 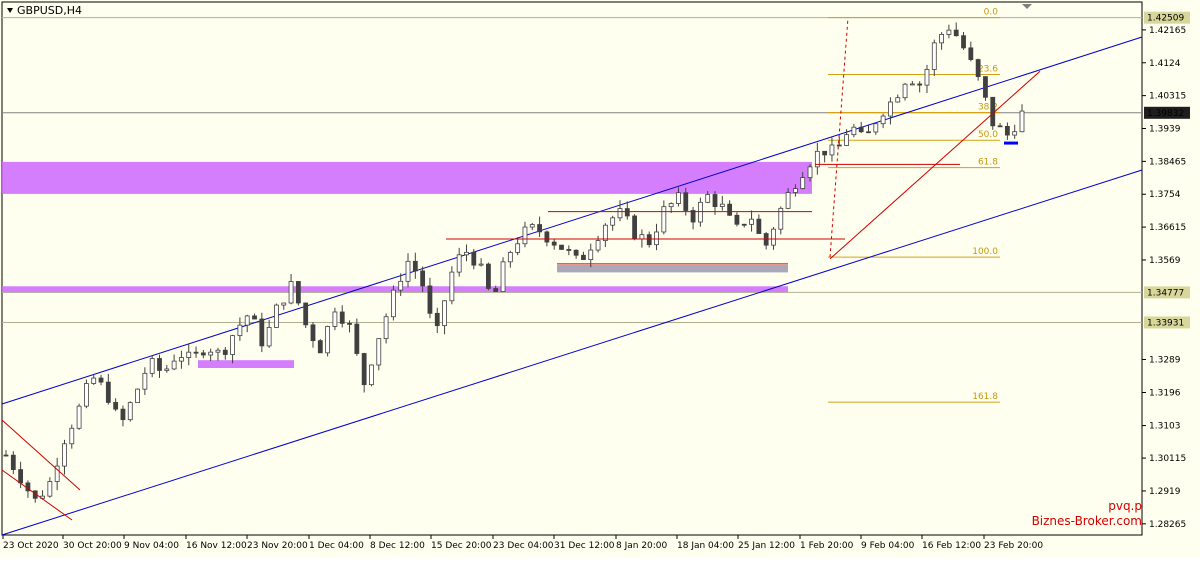 What do you see at coordinates (151, 546) in the screenshot?
I see `x-tick-label: 9 Nov 04:00` at bounding box center [151, 546].